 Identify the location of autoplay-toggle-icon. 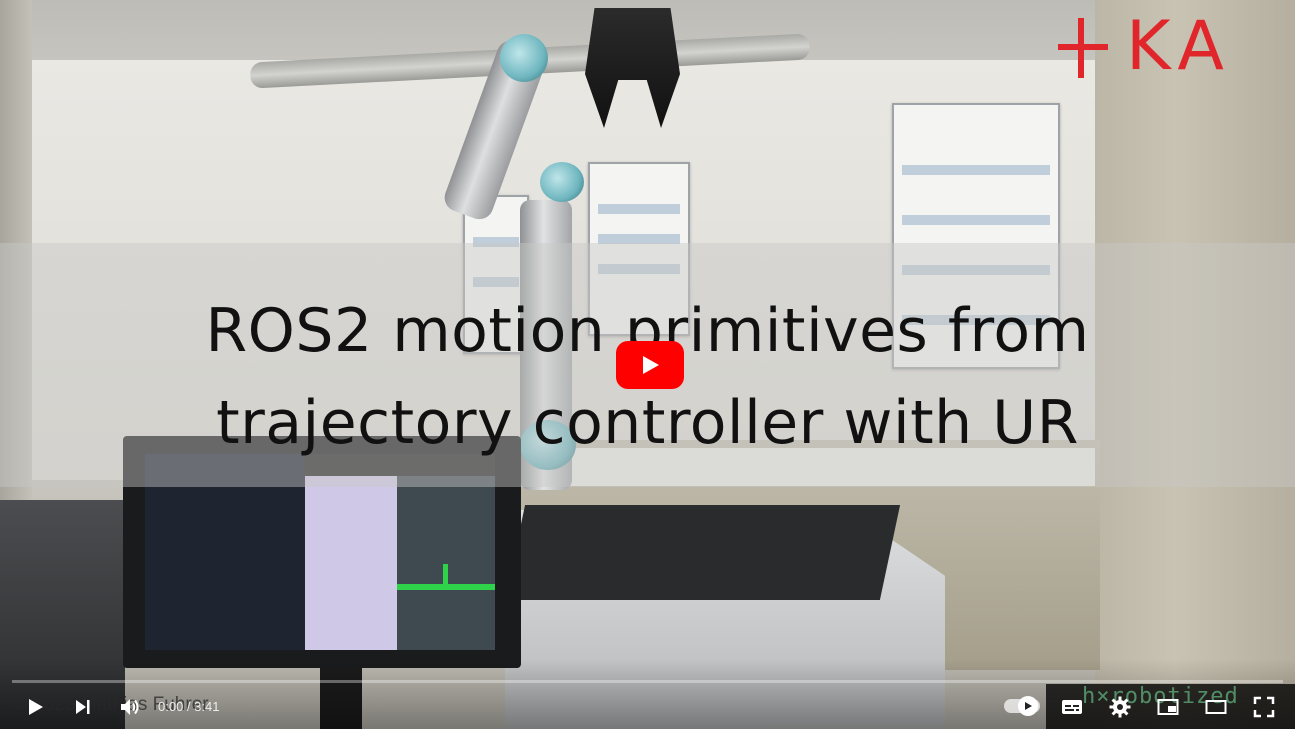
(1028, 706).